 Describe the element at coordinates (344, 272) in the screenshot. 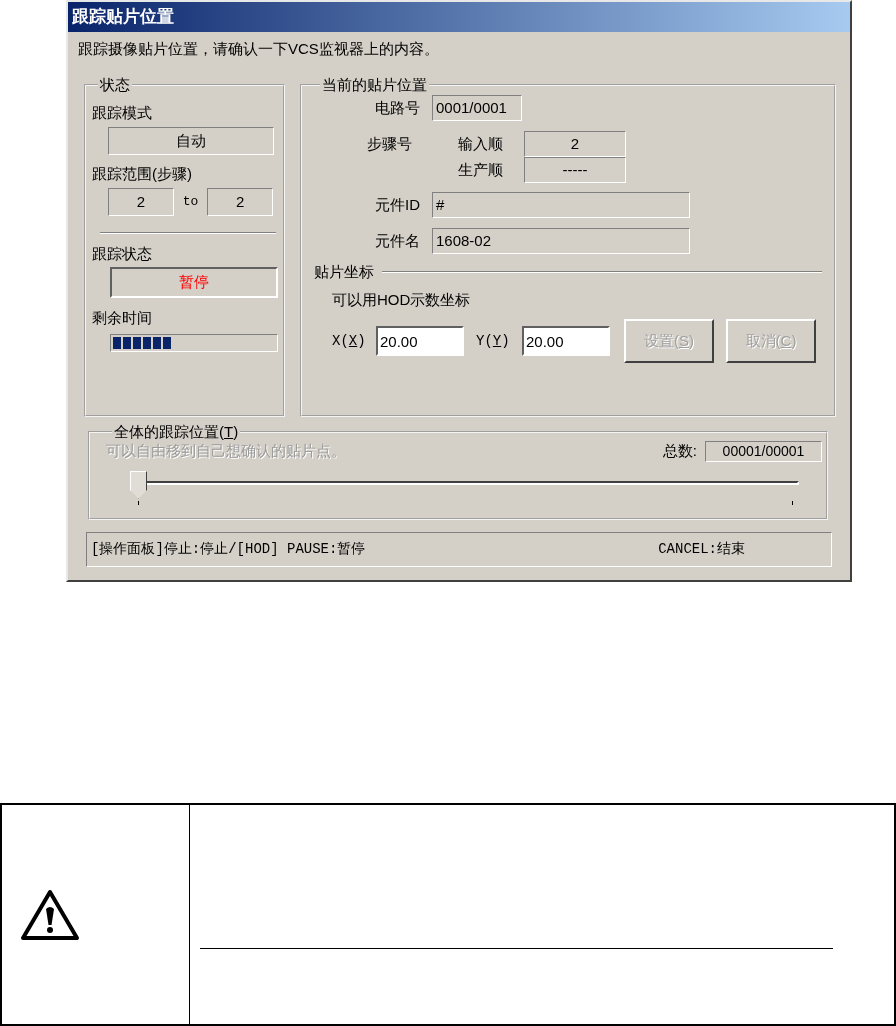

I see `section-title: 贴片坐标` at that location.